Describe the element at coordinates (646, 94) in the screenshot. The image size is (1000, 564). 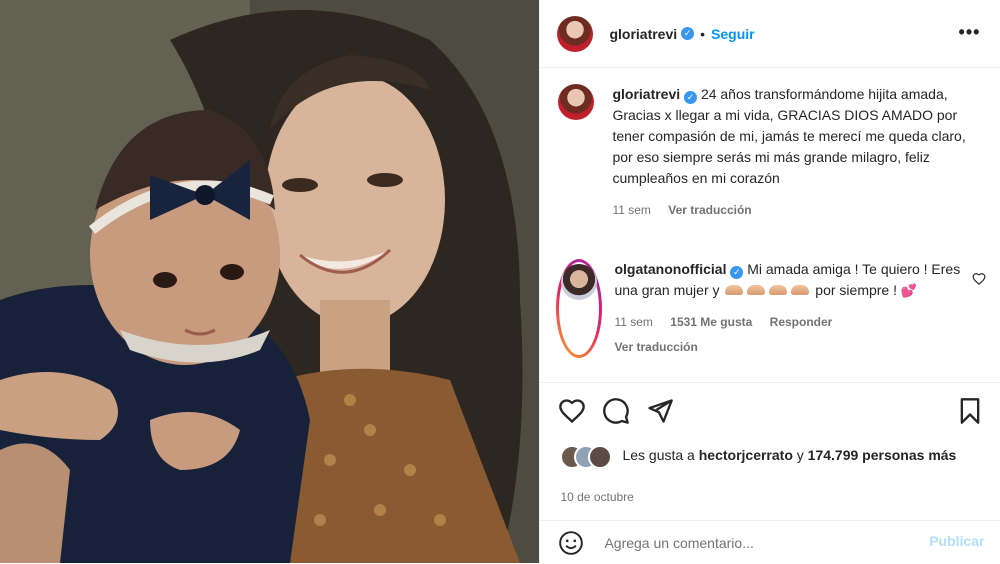
I see `caption-username: gloriatrevi` at that location.